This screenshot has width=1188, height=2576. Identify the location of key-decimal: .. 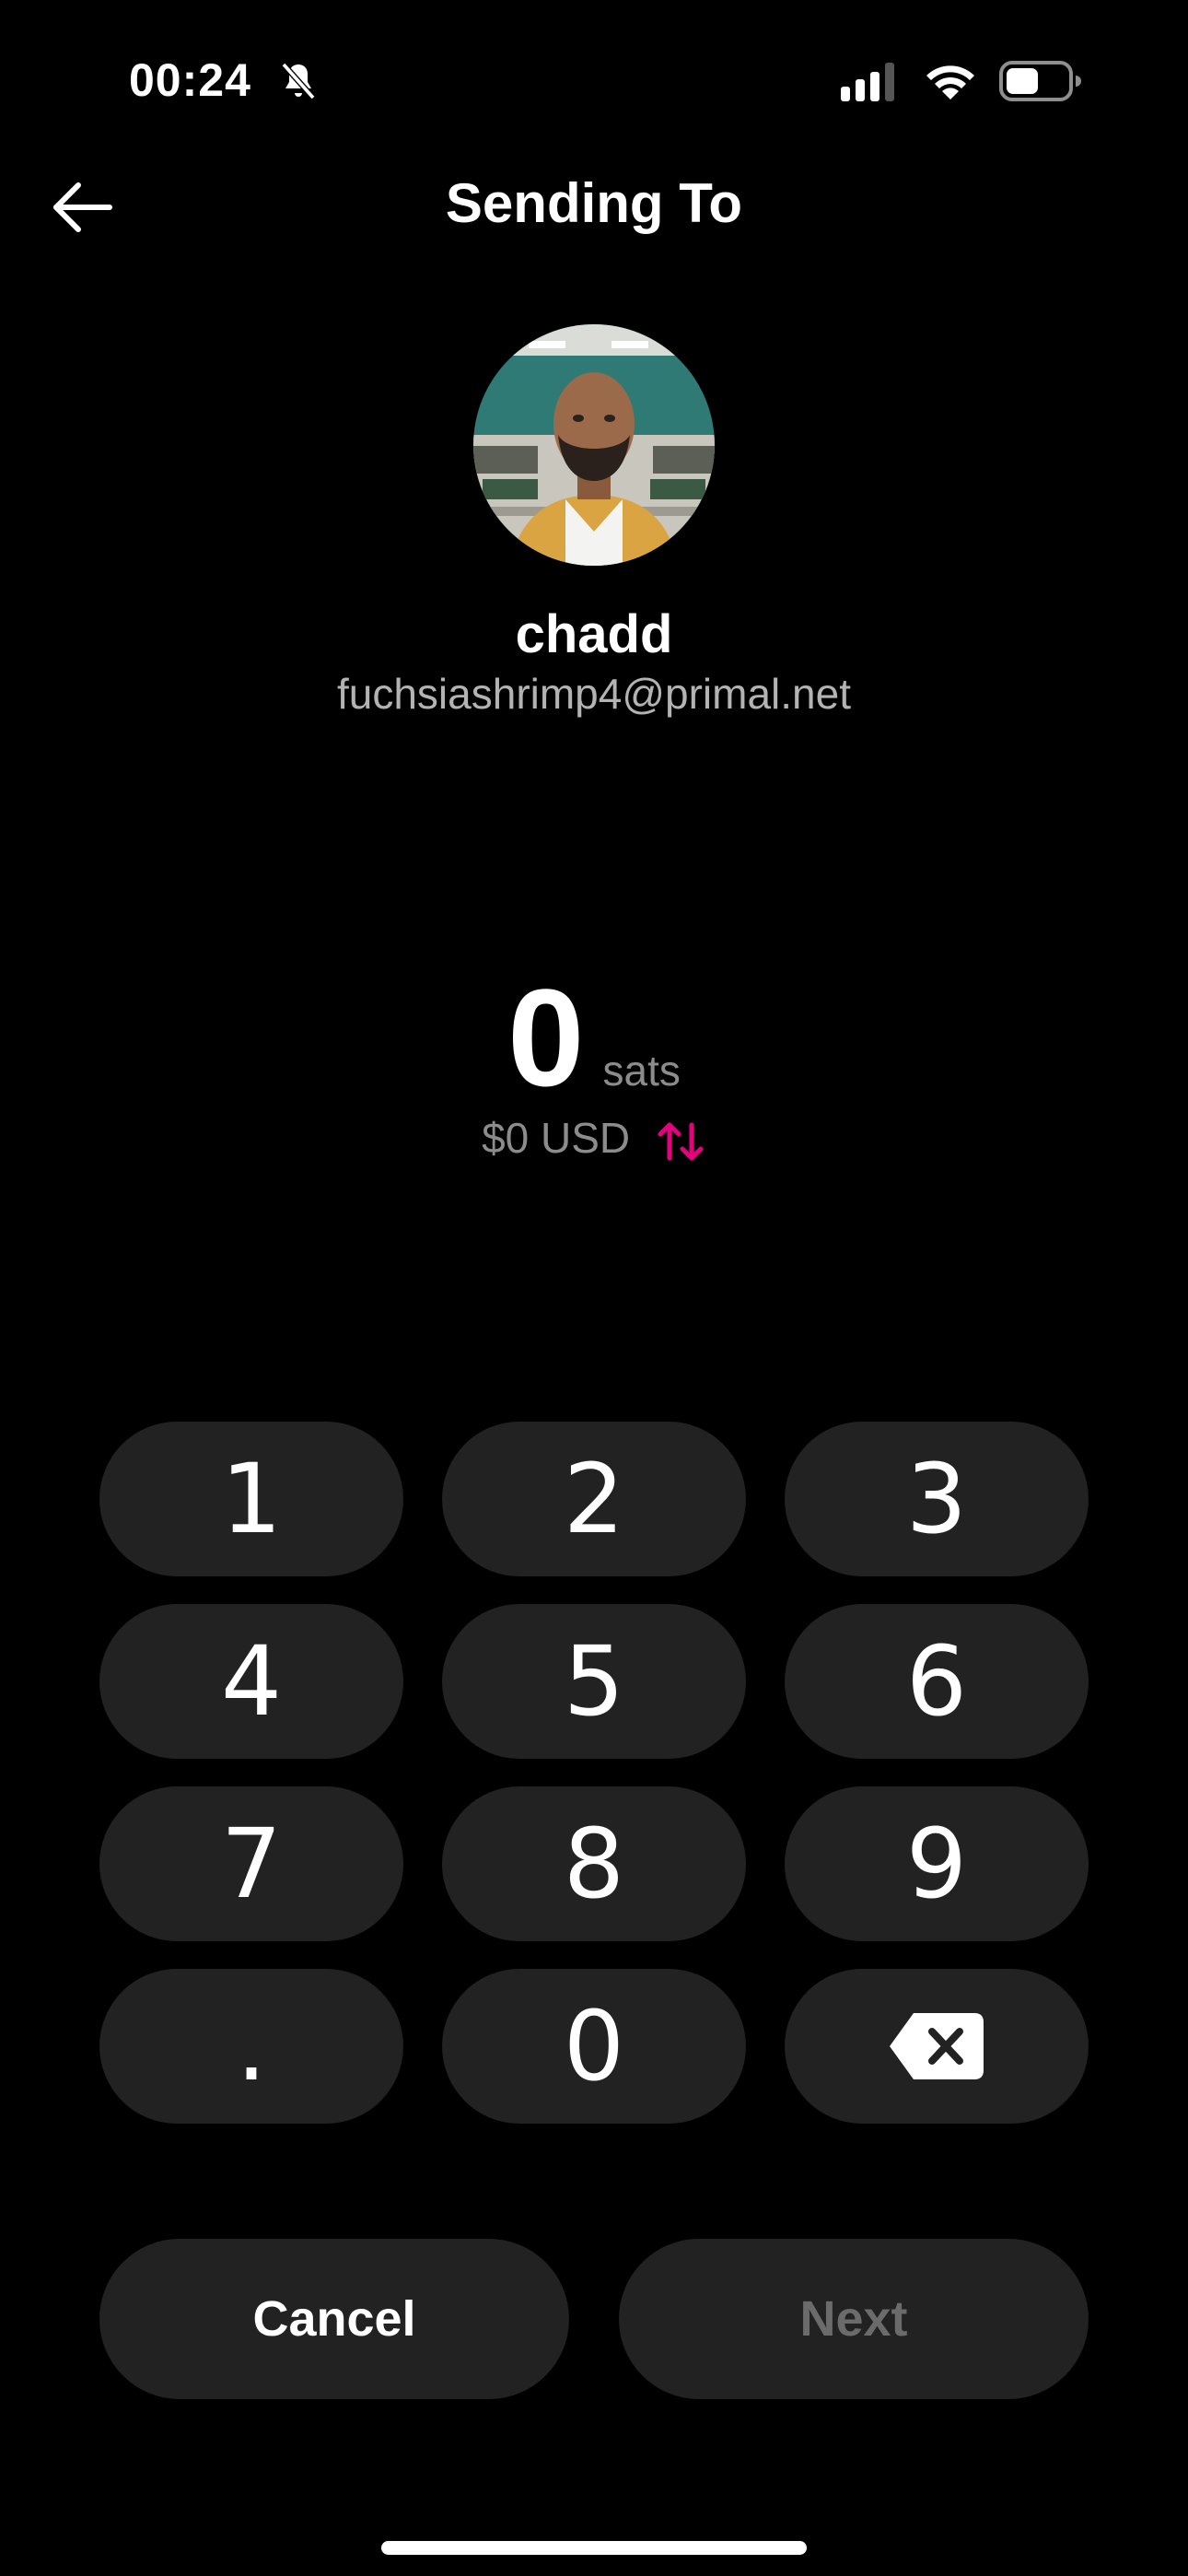
(251, 2046).